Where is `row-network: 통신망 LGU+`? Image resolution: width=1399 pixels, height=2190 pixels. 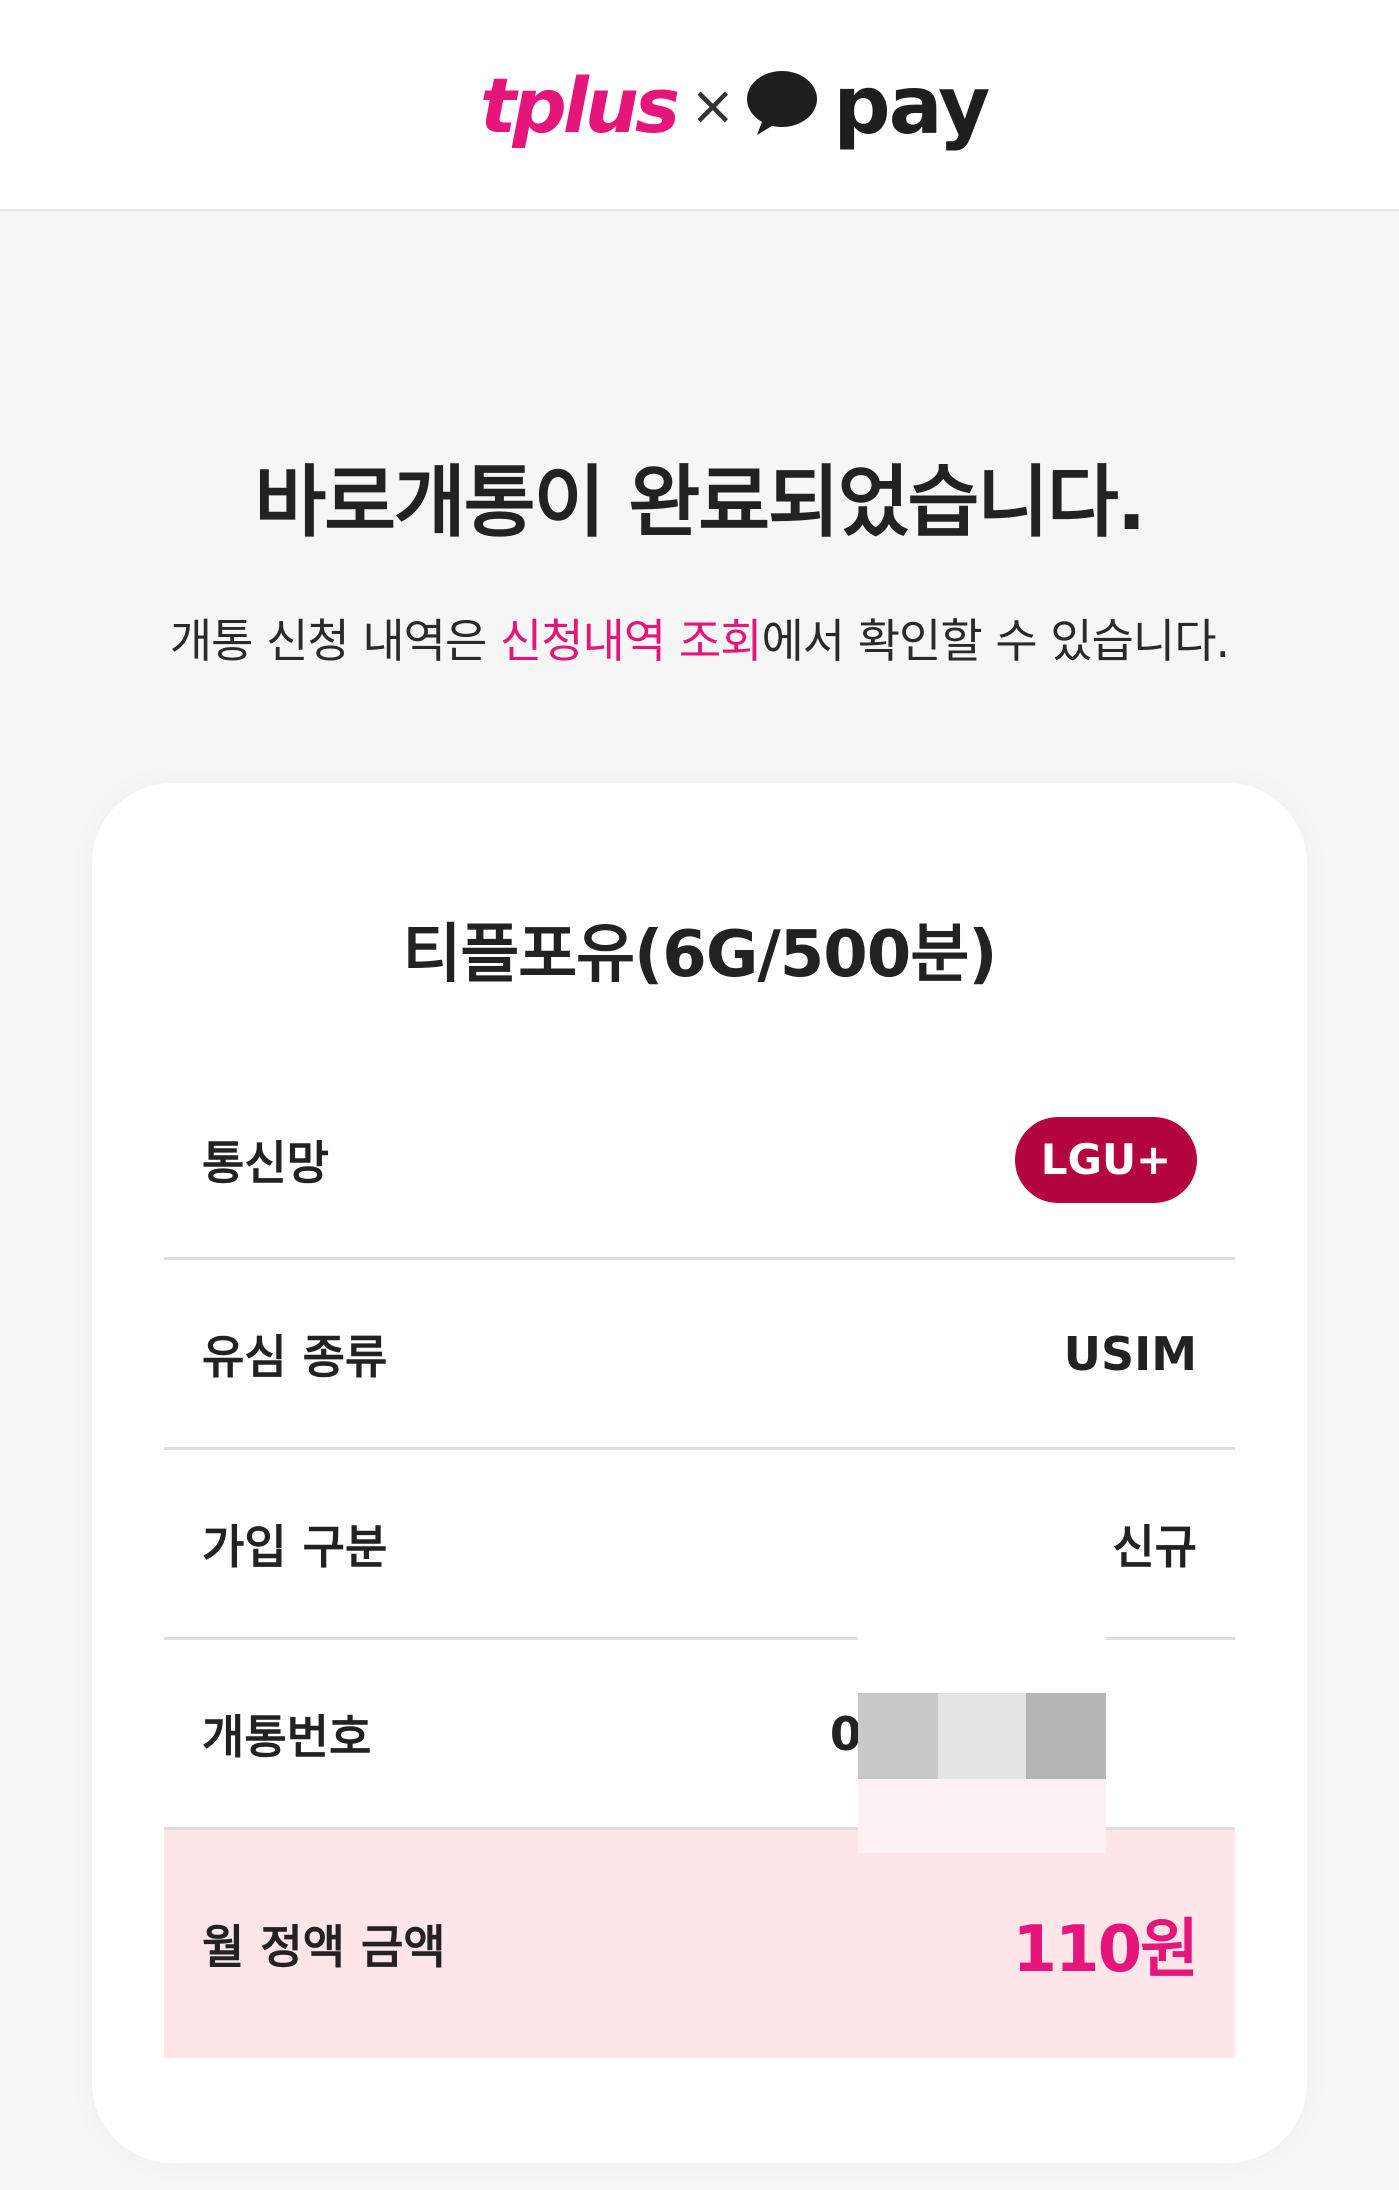 row-network: 통신망 LGU+ is located at coordinates (699, 1161).